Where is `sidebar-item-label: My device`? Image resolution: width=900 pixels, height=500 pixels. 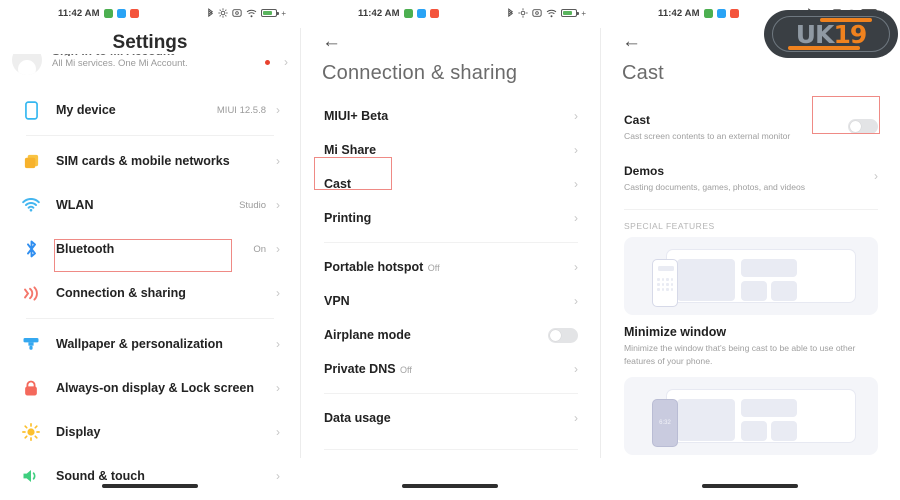 sidebar-item-label: My device is located at coordinates (86, 109).